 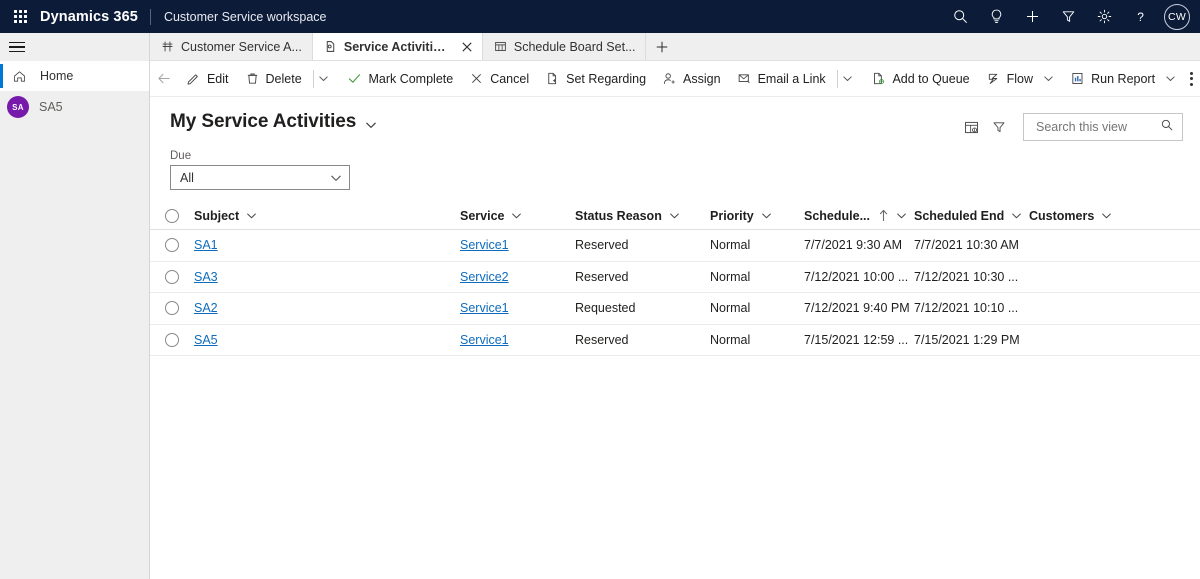 I want to click on edit-button: Edit, so click(x=207, y=79).